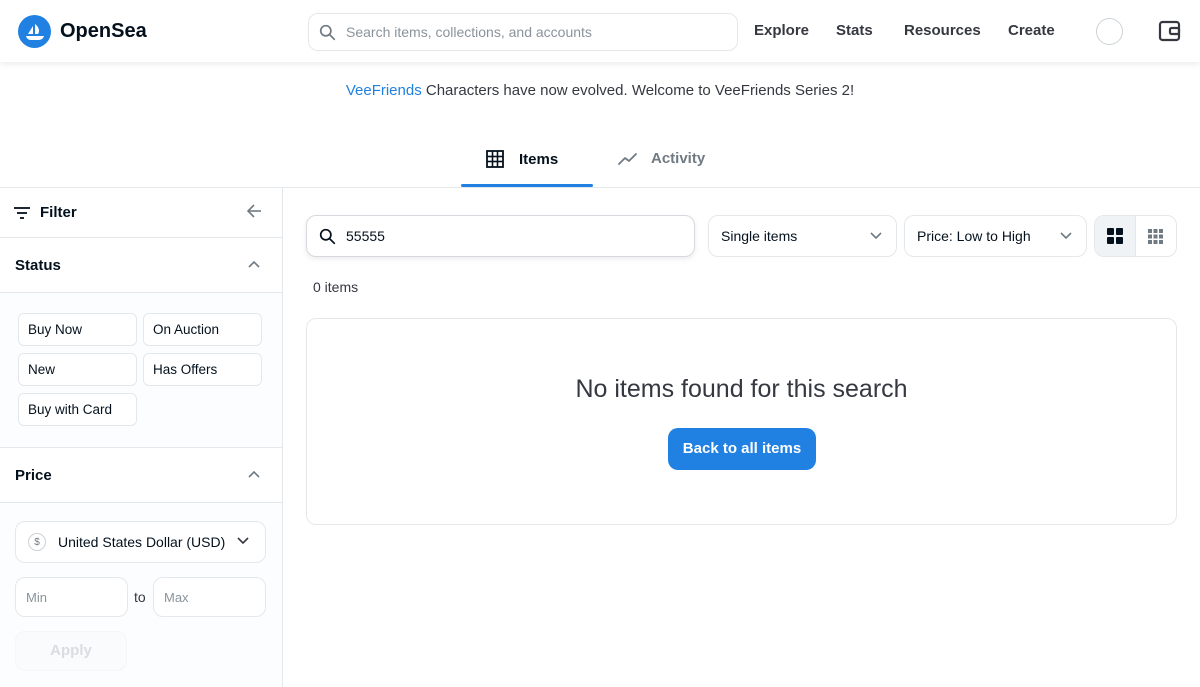 Image resolution: width=1200 pixels, height=687 pixels. Describe the element at coordinates (22, 212) in the screenshot. I see `filter-icon` at that location.